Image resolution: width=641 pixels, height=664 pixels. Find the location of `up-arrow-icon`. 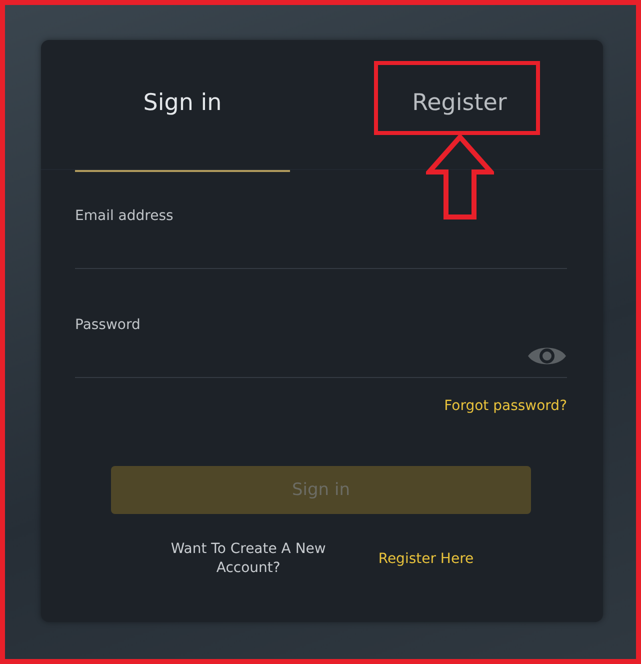

up-arrow-icon is located at coordinates (460, 177).